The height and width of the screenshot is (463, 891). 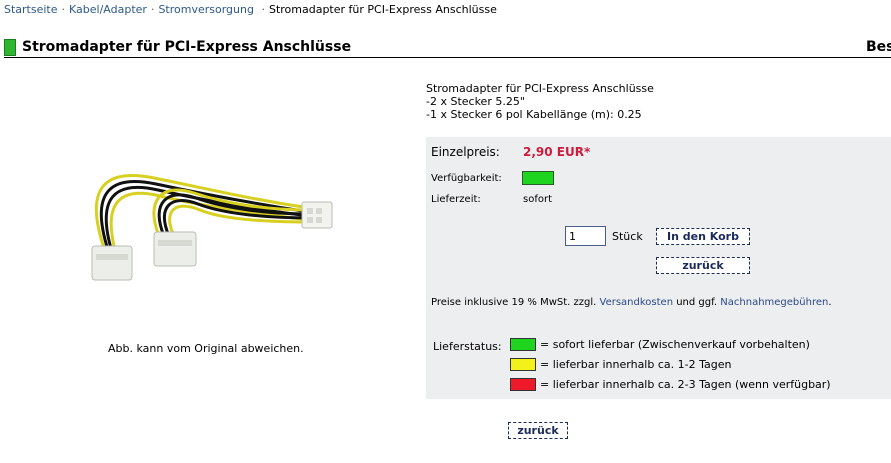 What do you see at coordinates (774, 302) in the screenshot?
I see `cod-fees-link: Nachnahmegebühren` at bounding box center [774, 302].